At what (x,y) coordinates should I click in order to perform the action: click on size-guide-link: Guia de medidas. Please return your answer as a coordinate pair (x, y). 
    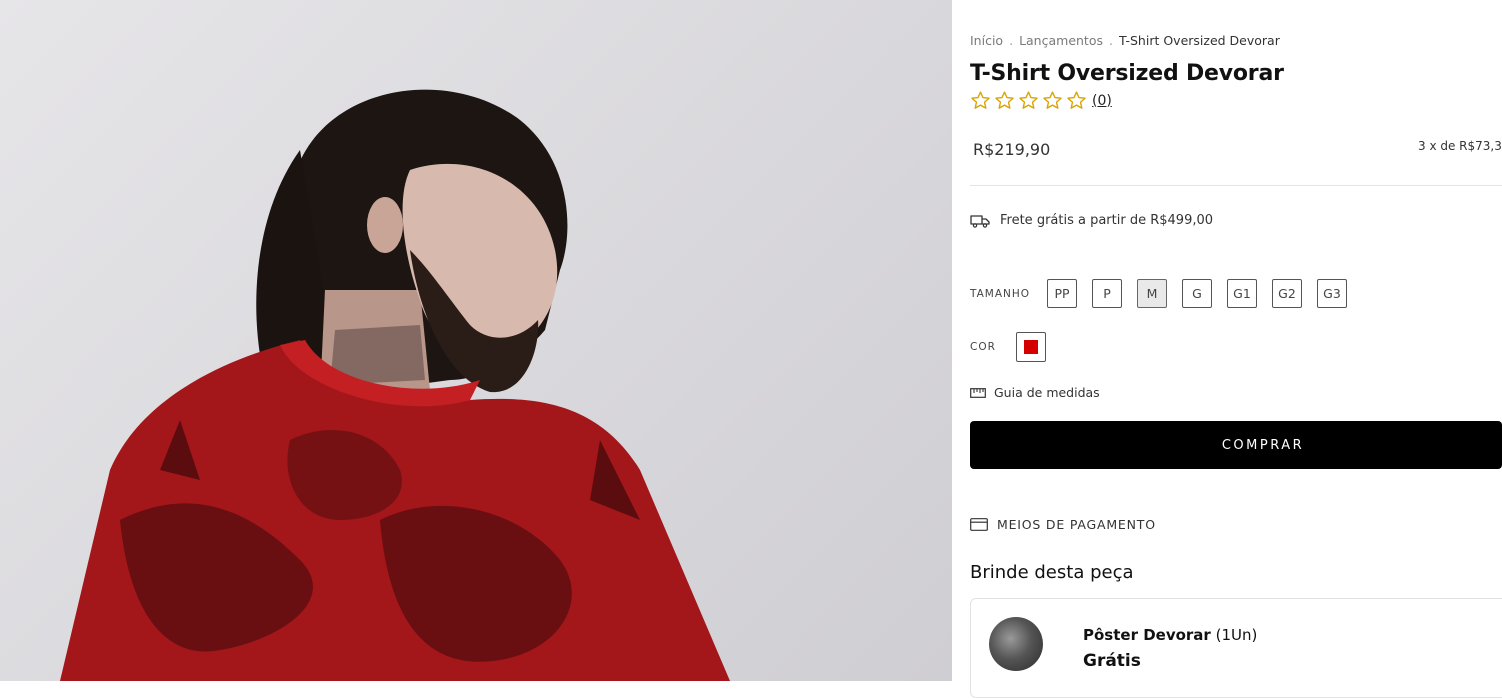
    Looking at the image, I should click on (1035, 392).